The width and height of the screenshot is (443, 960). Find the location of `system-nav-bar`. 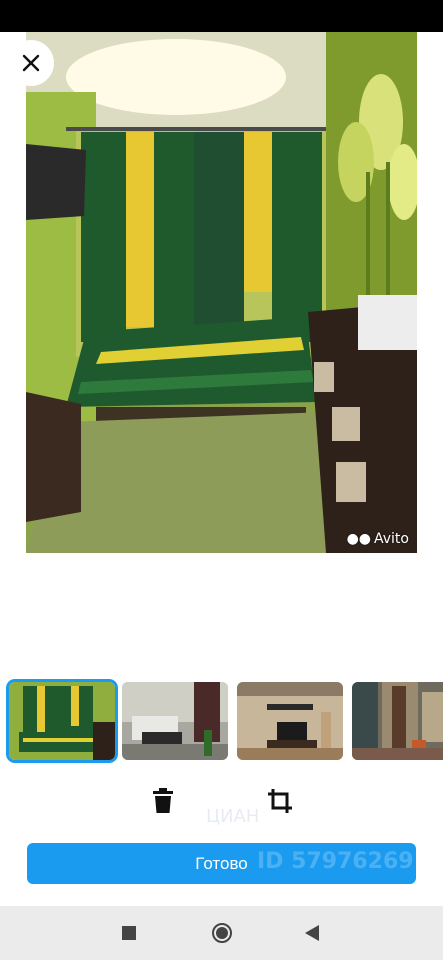

system-nav-bar is located at coordinates (221, 933).